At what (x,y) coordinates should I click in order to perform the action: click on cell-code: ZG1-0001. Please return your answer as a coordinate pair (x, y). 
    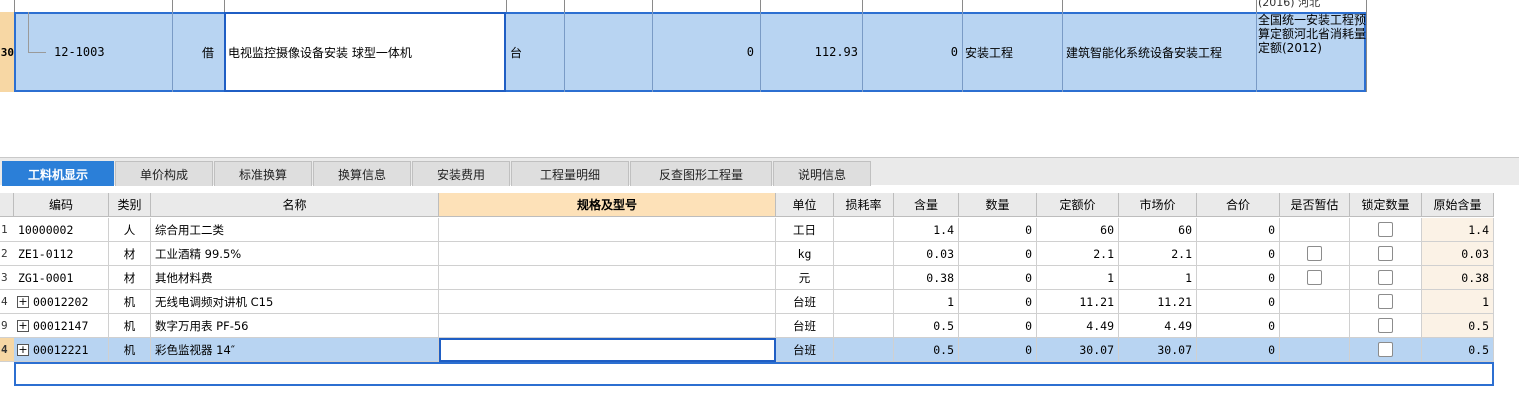
    Looking at the image, I should click on (61, 278).